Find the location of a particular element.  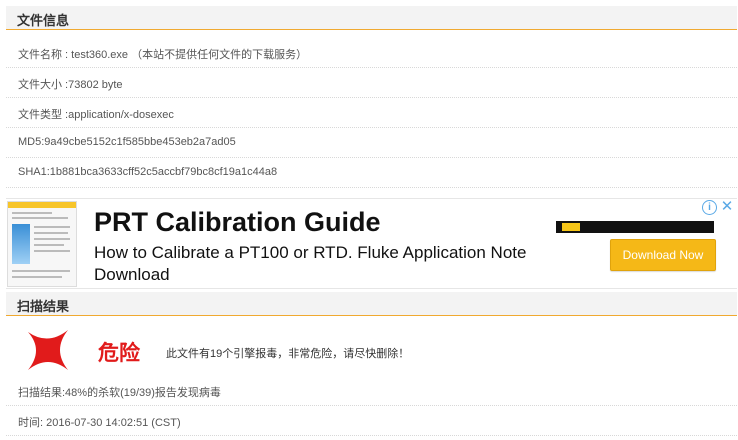

md5-text: MD5:9a49cbe5152c1f585bbe453eb2a7ad05 is located at coordinates (127, 142).